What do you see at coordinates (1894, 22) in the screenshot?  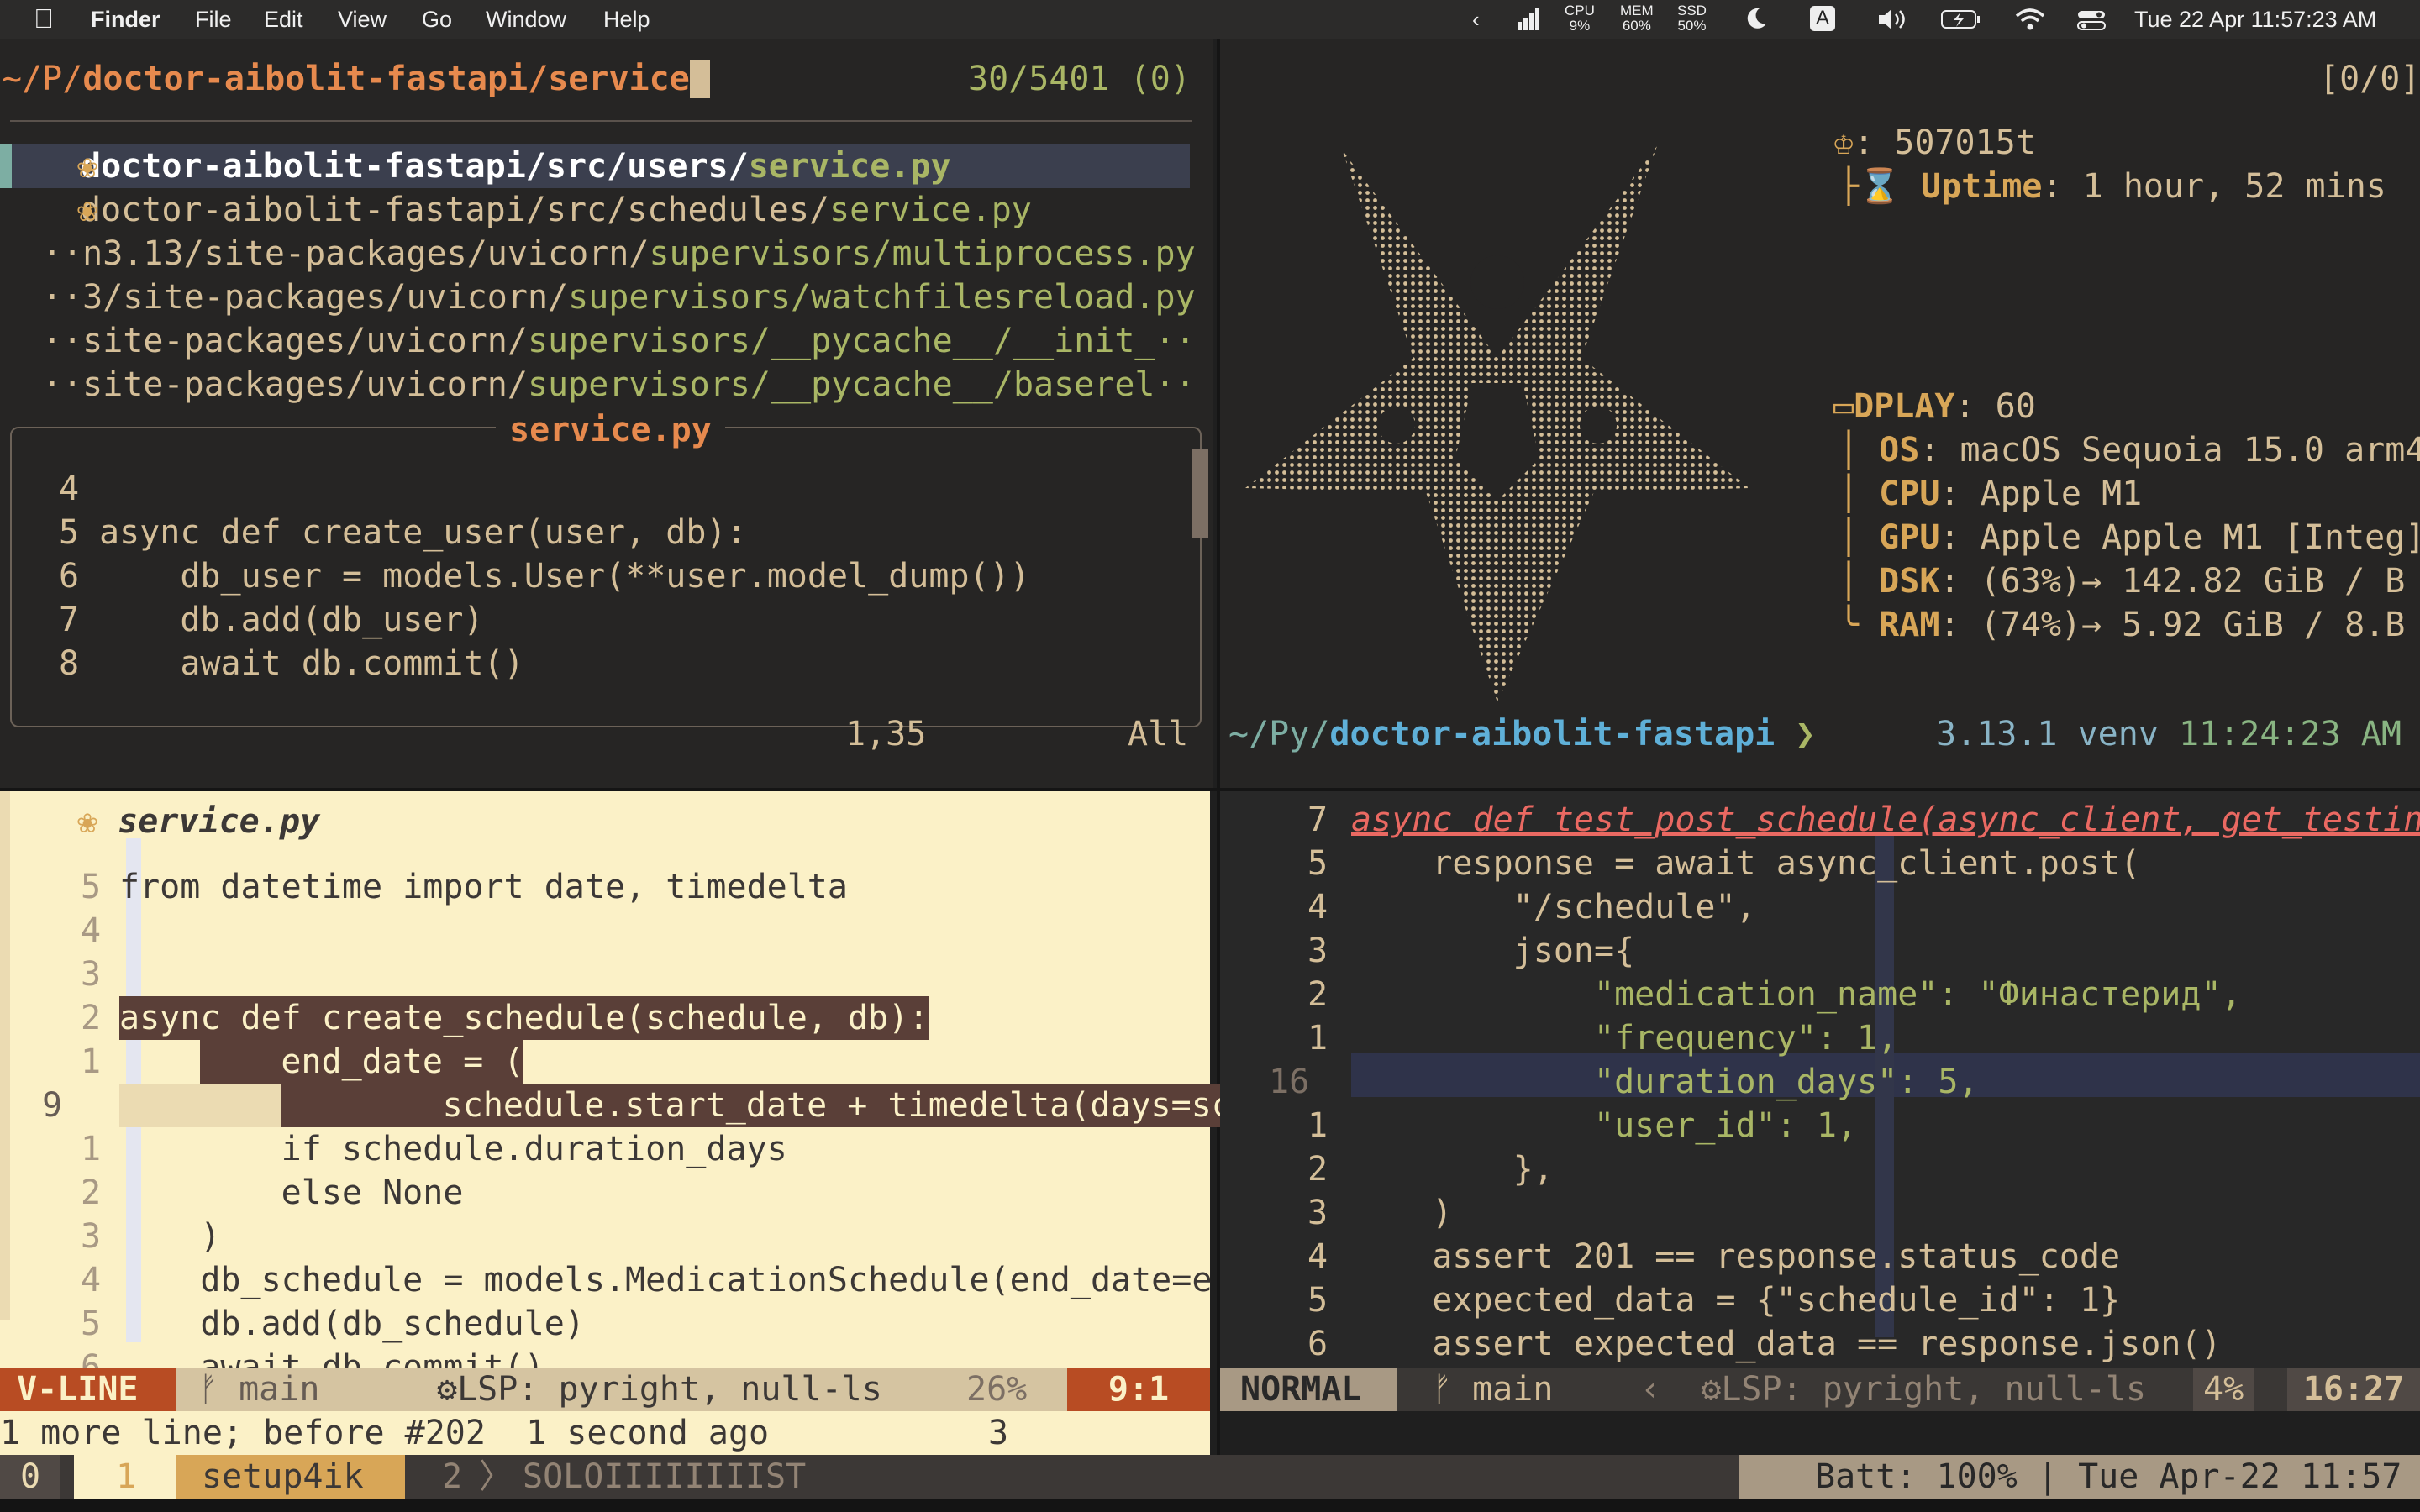 I see `speaker-icon` at bounding box center [1894, 22].